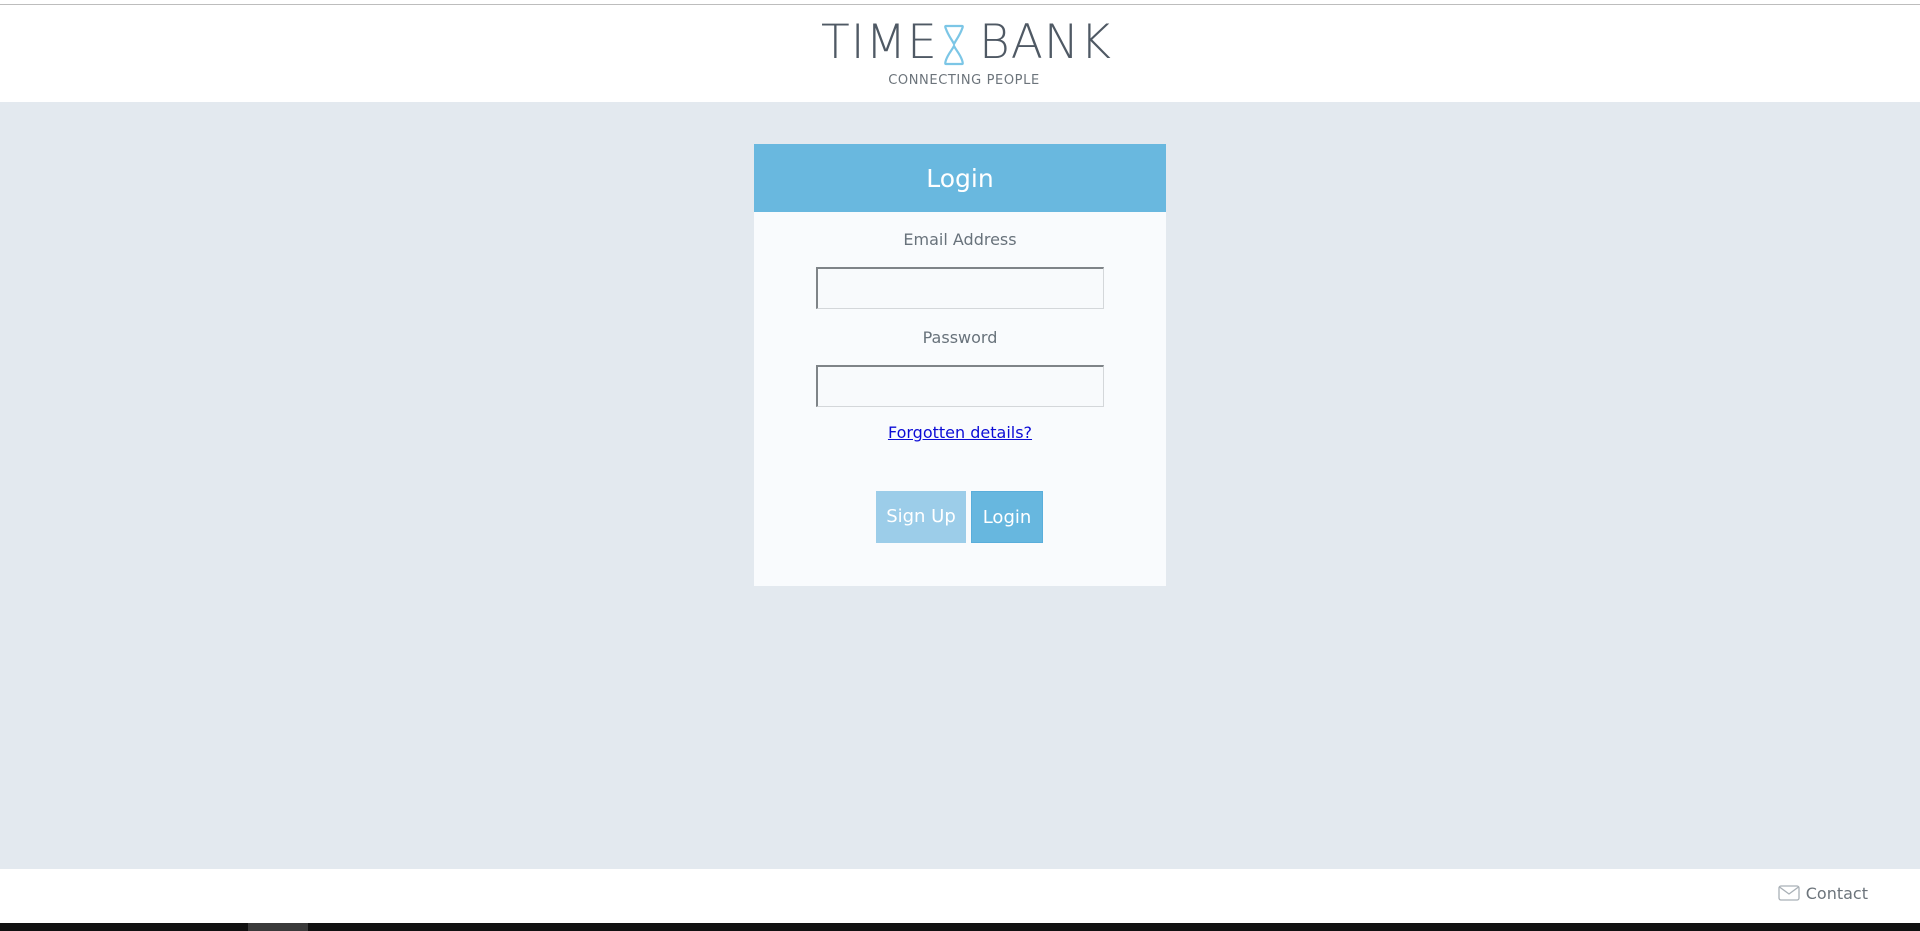  What do you see at coordinates (960, 239) in the screenshot?
I see `email-label: Email Address` at bounding box center [960, 239].